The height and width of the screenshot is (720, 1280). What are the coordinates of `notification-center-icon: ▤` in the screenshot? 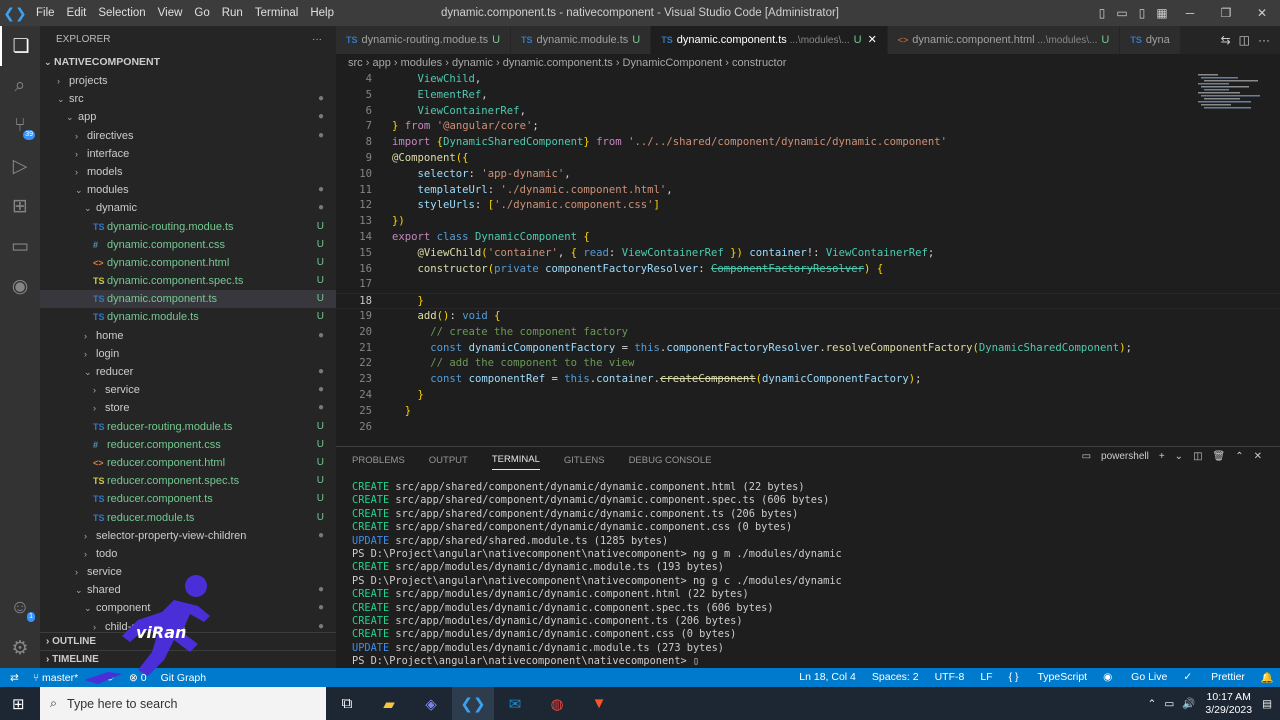 It's located at (1267, 704).